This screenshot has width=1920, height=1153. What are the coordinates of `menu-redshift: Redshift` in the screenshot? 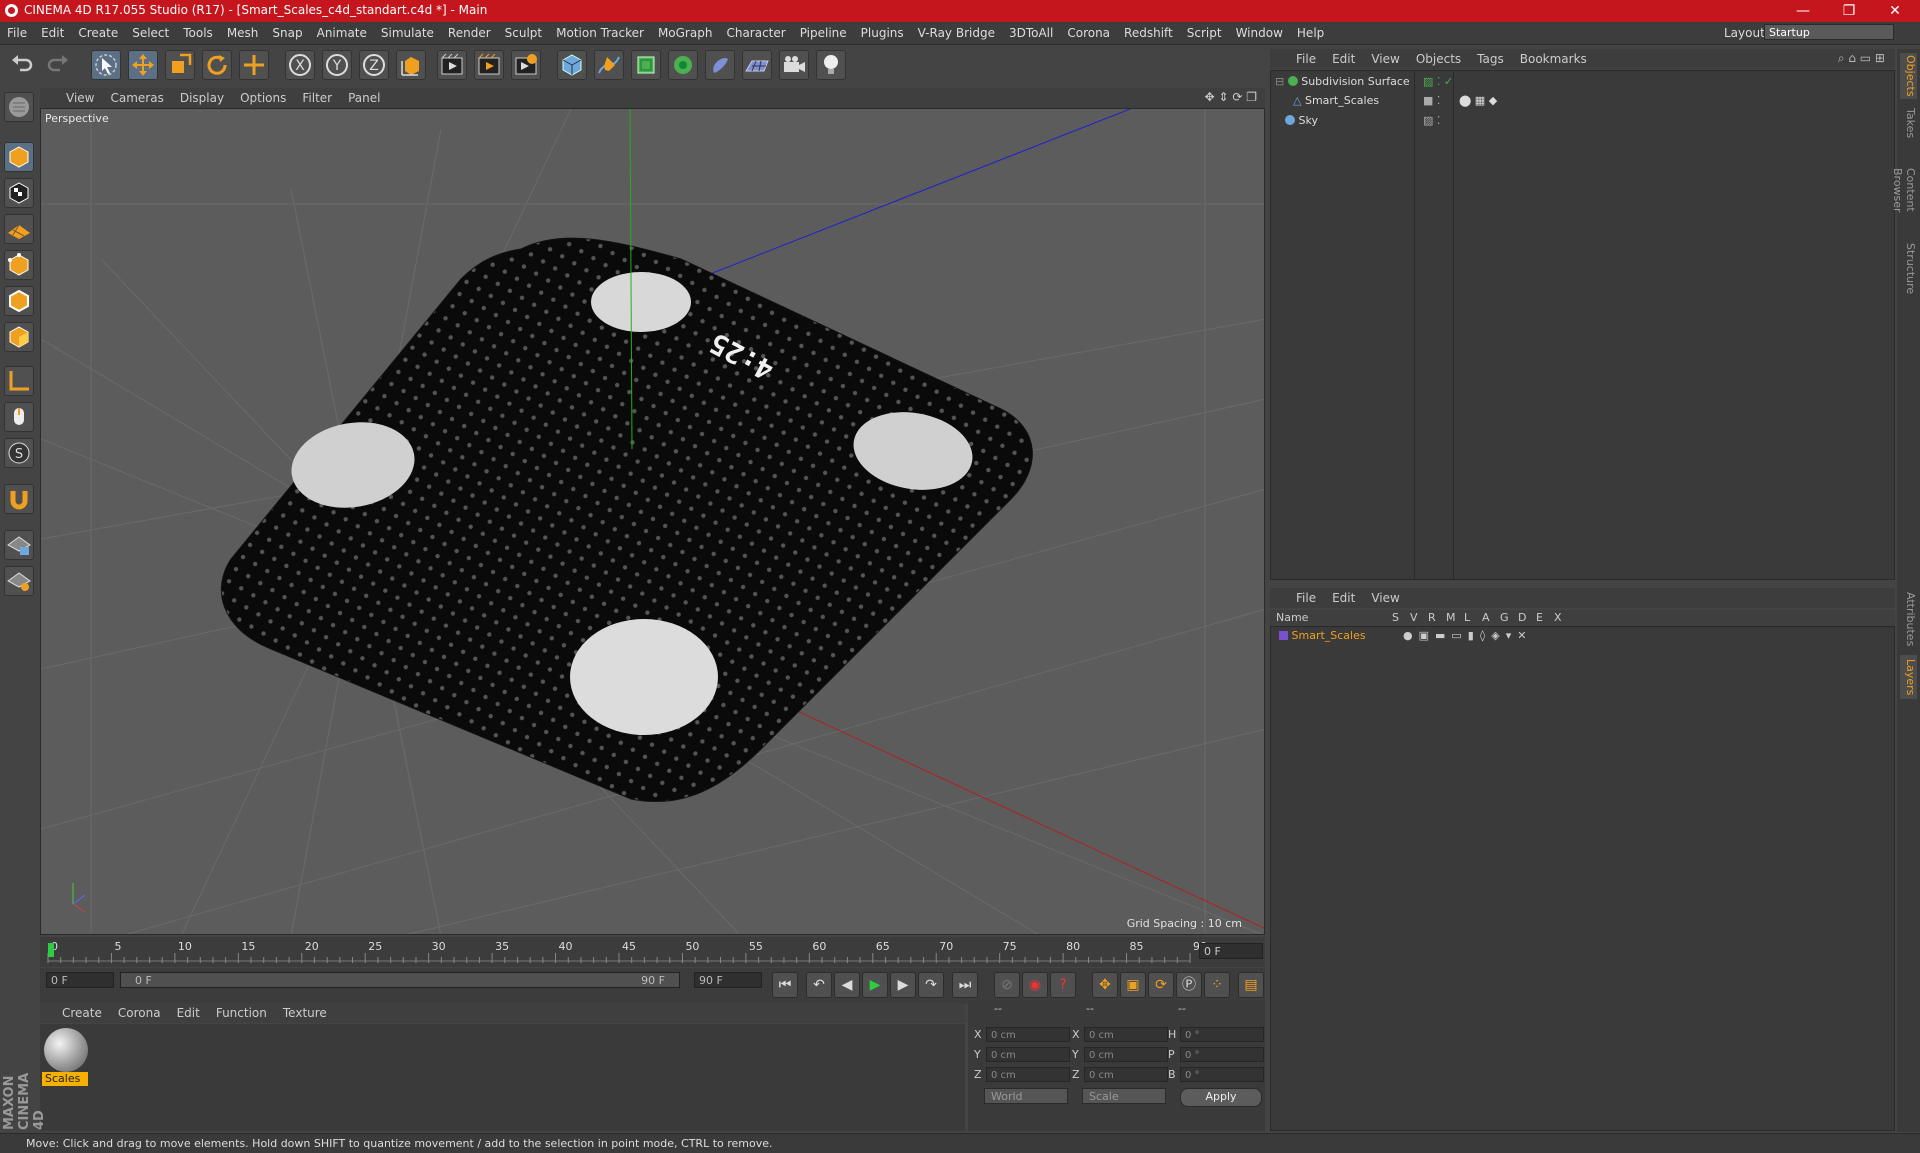 It's located at (1148, 33).